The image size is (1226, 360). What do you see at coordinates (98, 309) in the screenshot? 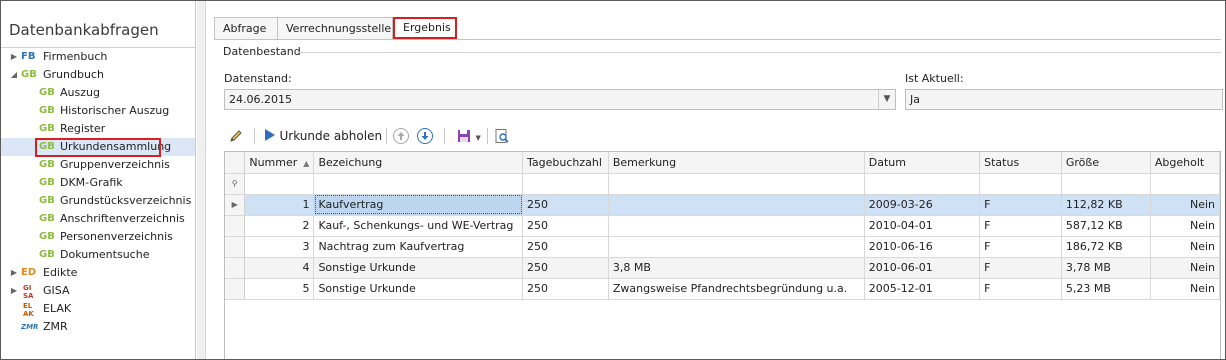
I see `tree-item-elak: EL AK ELAK` at bounding box center [98, 309].